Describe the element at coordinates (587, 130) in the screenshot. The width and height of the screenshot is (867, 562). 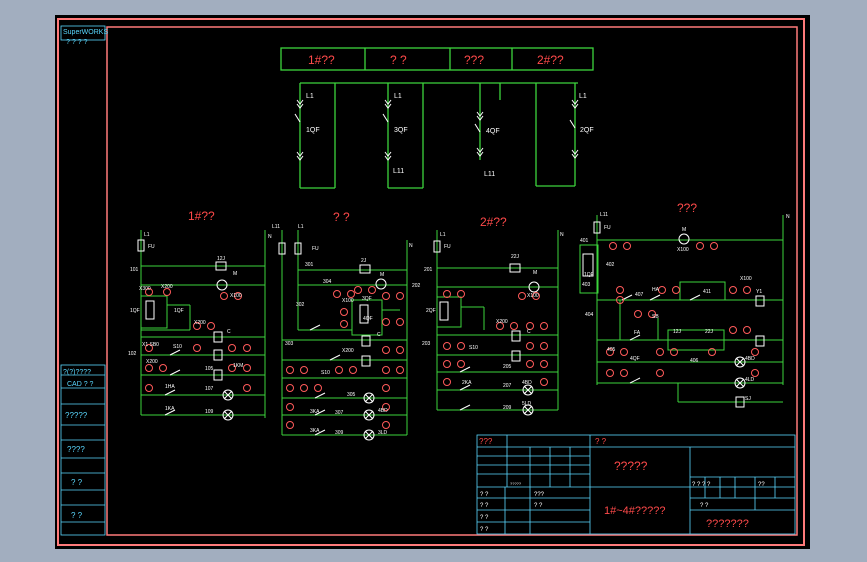
I see `breaker-4-mid: 2QF` at that location.